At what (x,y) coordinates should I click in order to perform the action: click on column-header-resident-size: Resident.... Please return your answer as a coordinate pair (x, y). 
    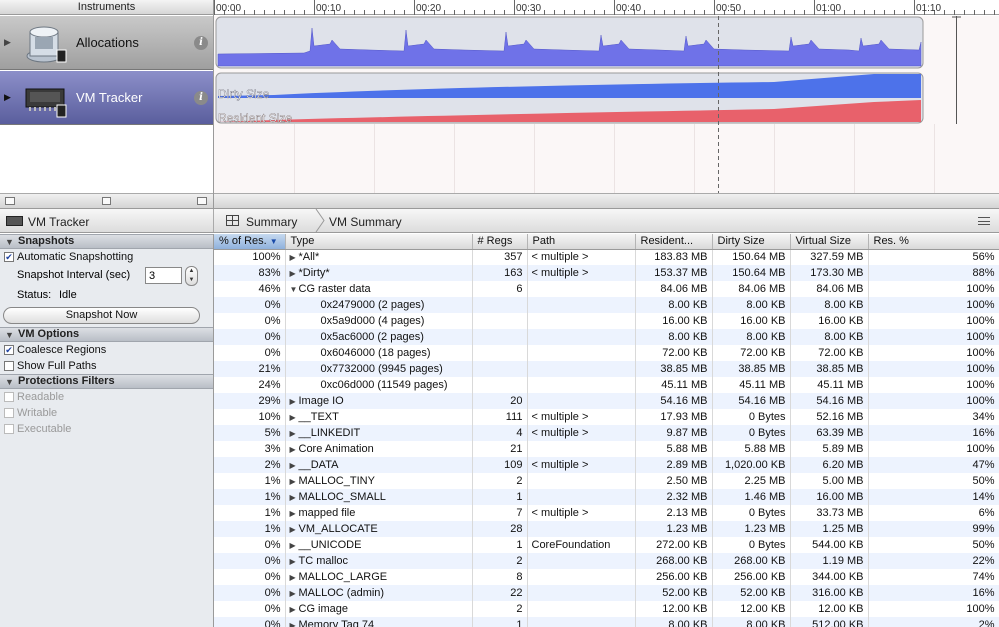
    Looking at the image, I should click on (674, 242).